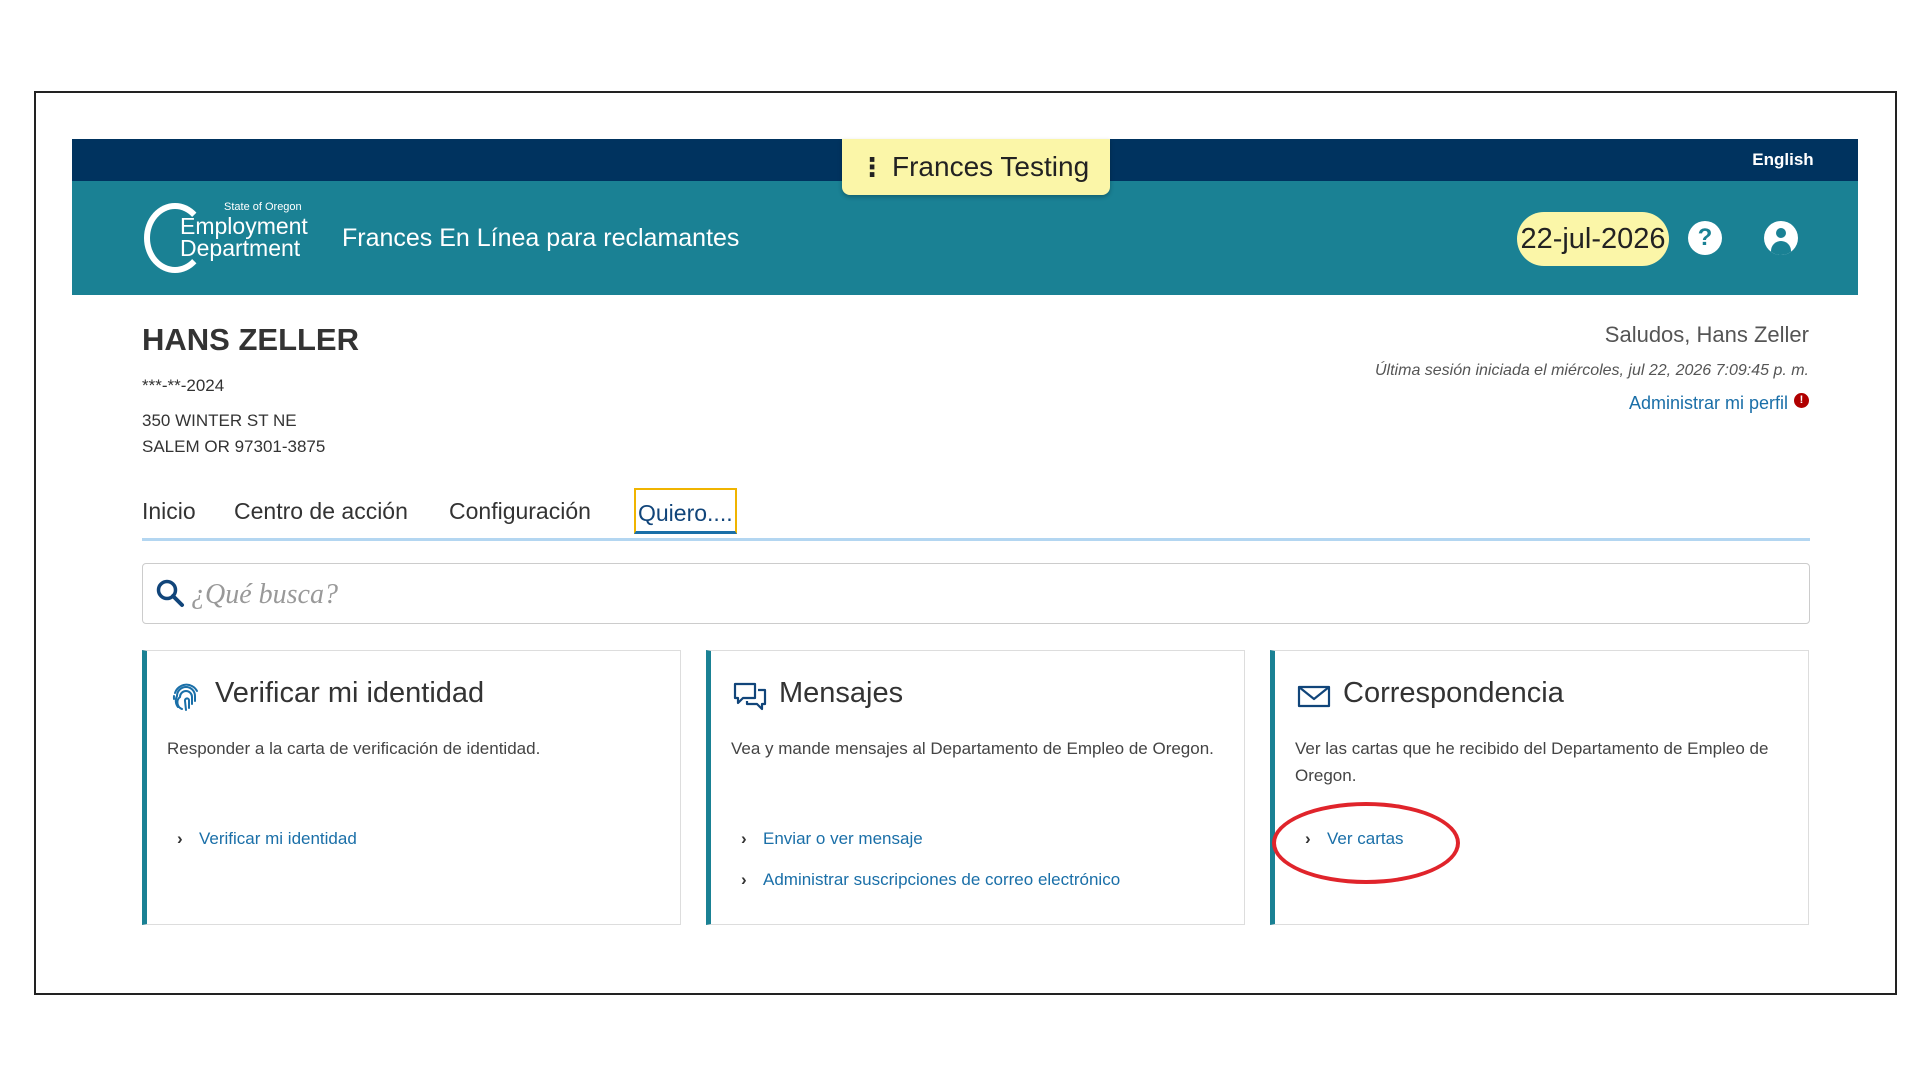  Describe the element at coordinates (1706, 334) in the screenshot. I see `greeting: Saludos, Hans Zeller` at that location.